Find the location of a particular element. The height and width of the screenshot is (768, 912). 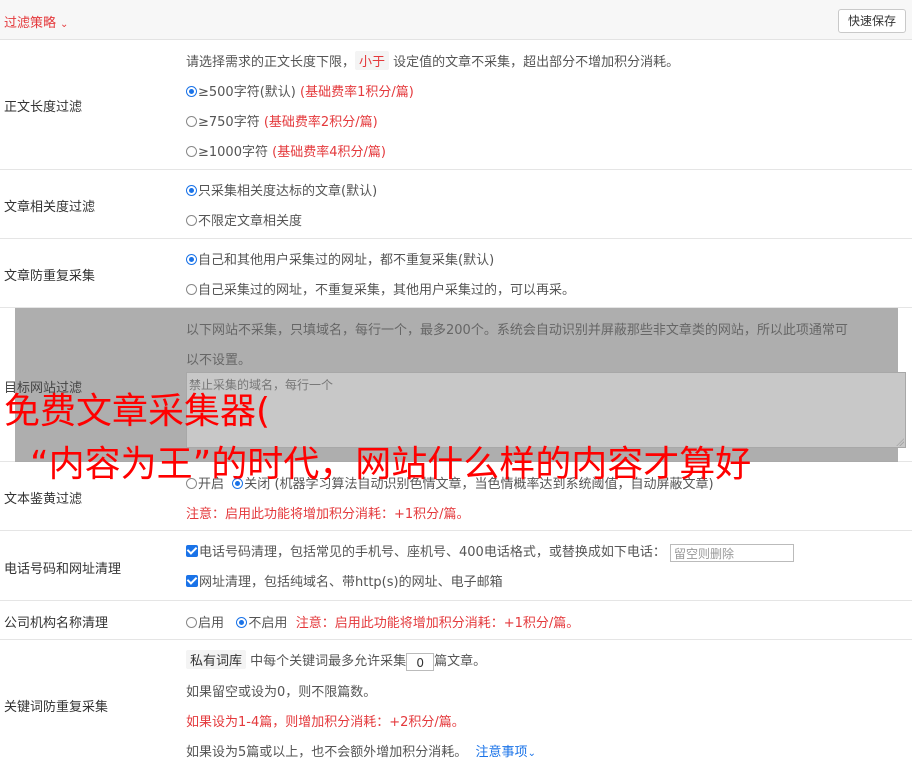

notes-link: 注意事项⌄ is located at coordinates (506, 752).